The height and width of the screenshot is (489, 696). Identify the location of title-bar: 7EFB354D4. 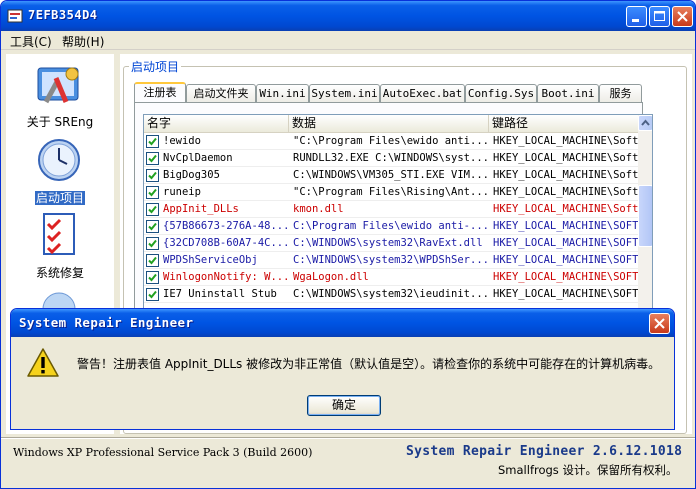
(348, 16).